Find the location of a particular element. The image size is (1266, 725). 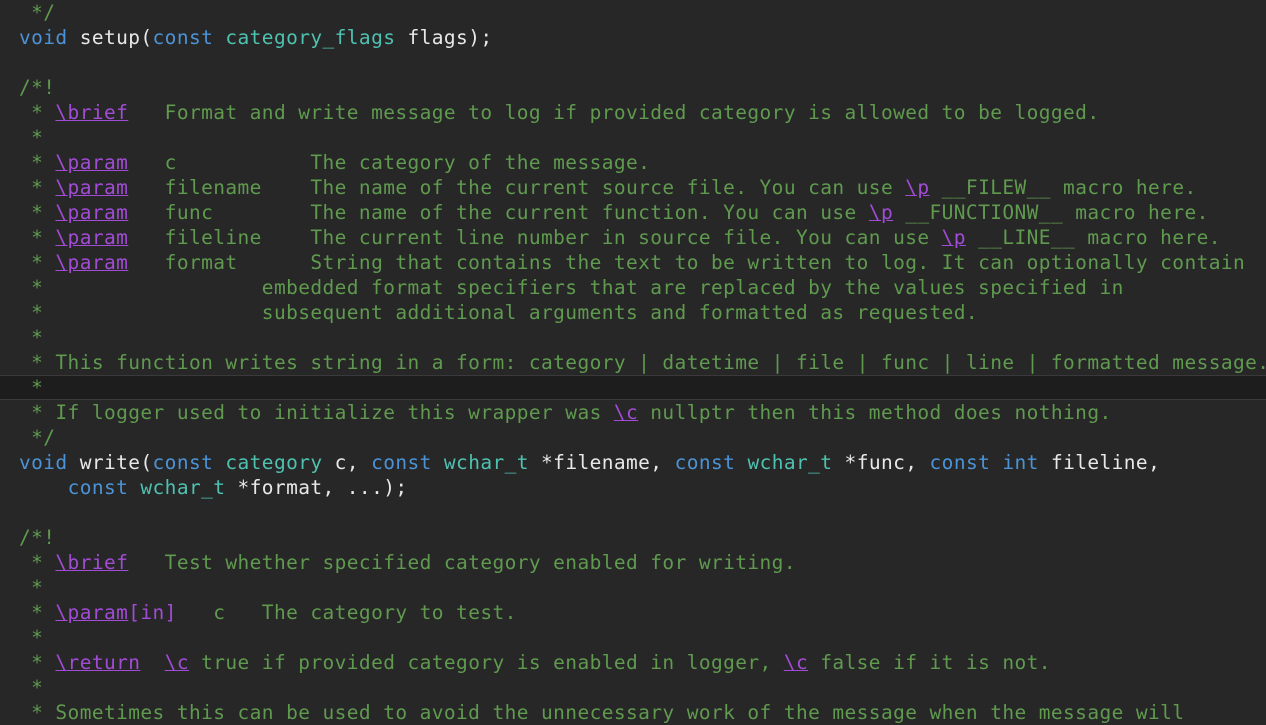

code-token: write( is located at coordinates (110, 462).